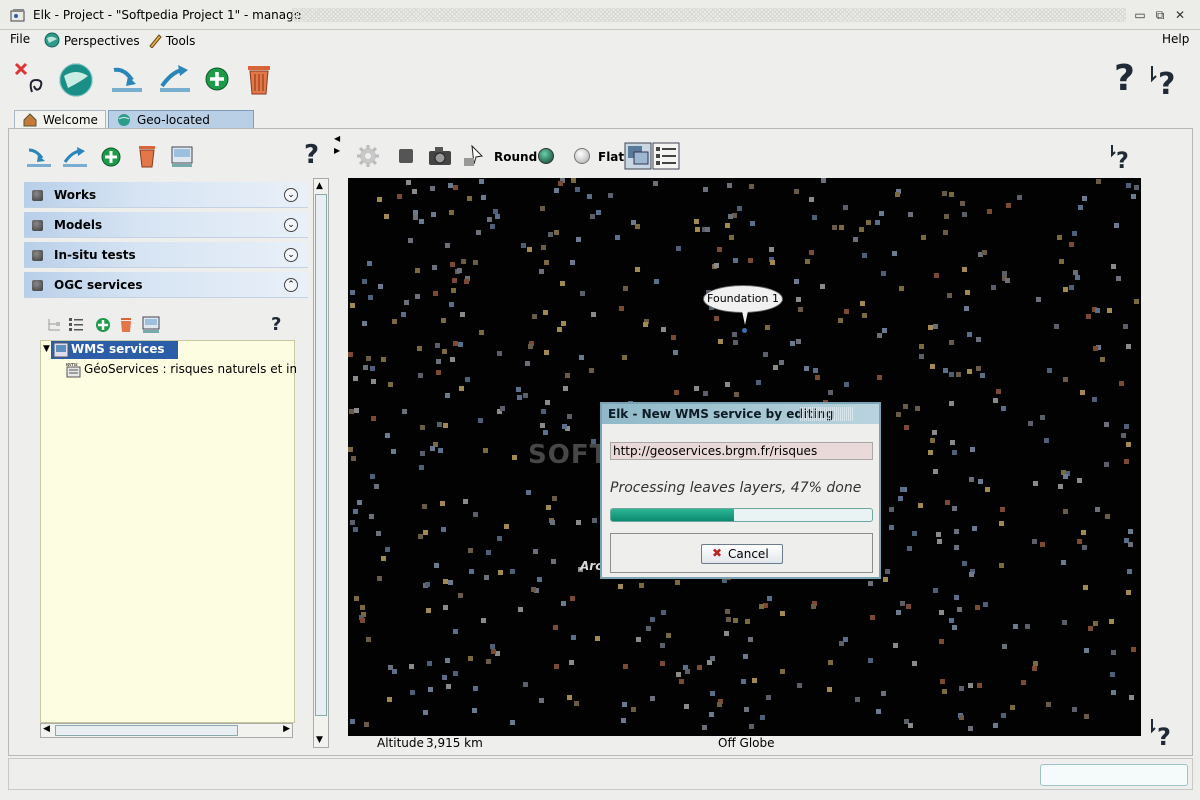 Image resolution: width=1200 pixels, height=800 pixels. What do you see at coordinates (638, 156) in the screenshot?
I see `layers-view-icon` at bounding box center [638, 156].